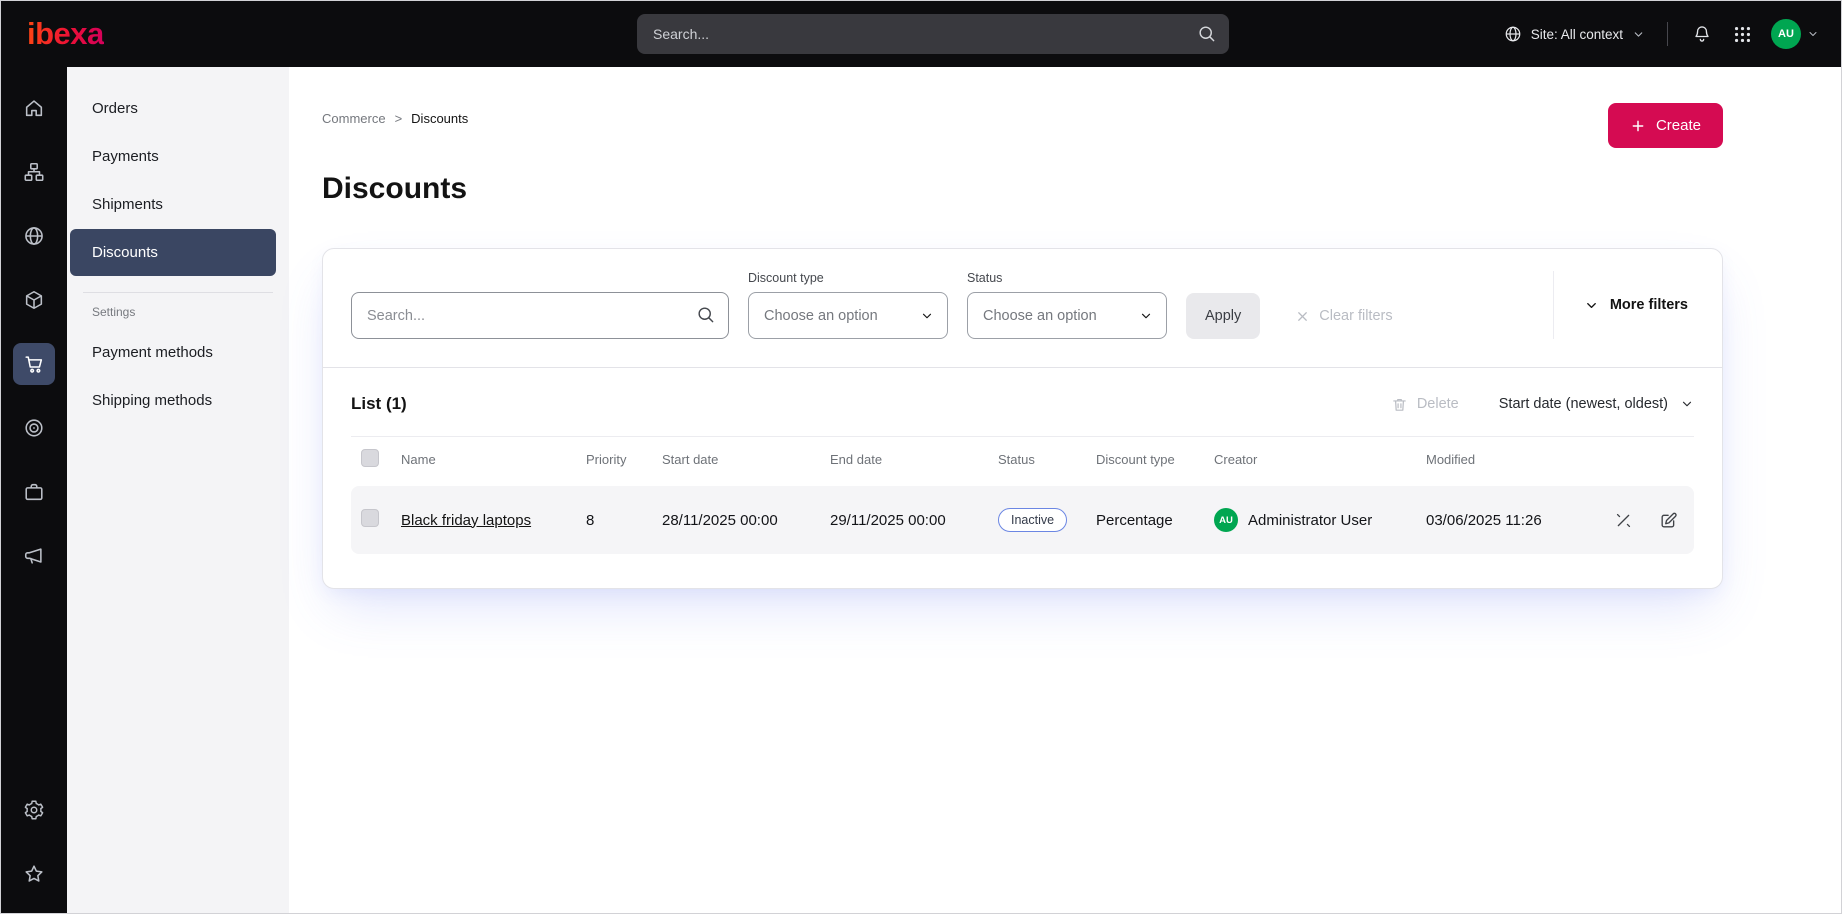 This screenshot has width=1842, height=914. I want to click on list-actions: Delete Start date (newest, oldest), so click(1539, 404).